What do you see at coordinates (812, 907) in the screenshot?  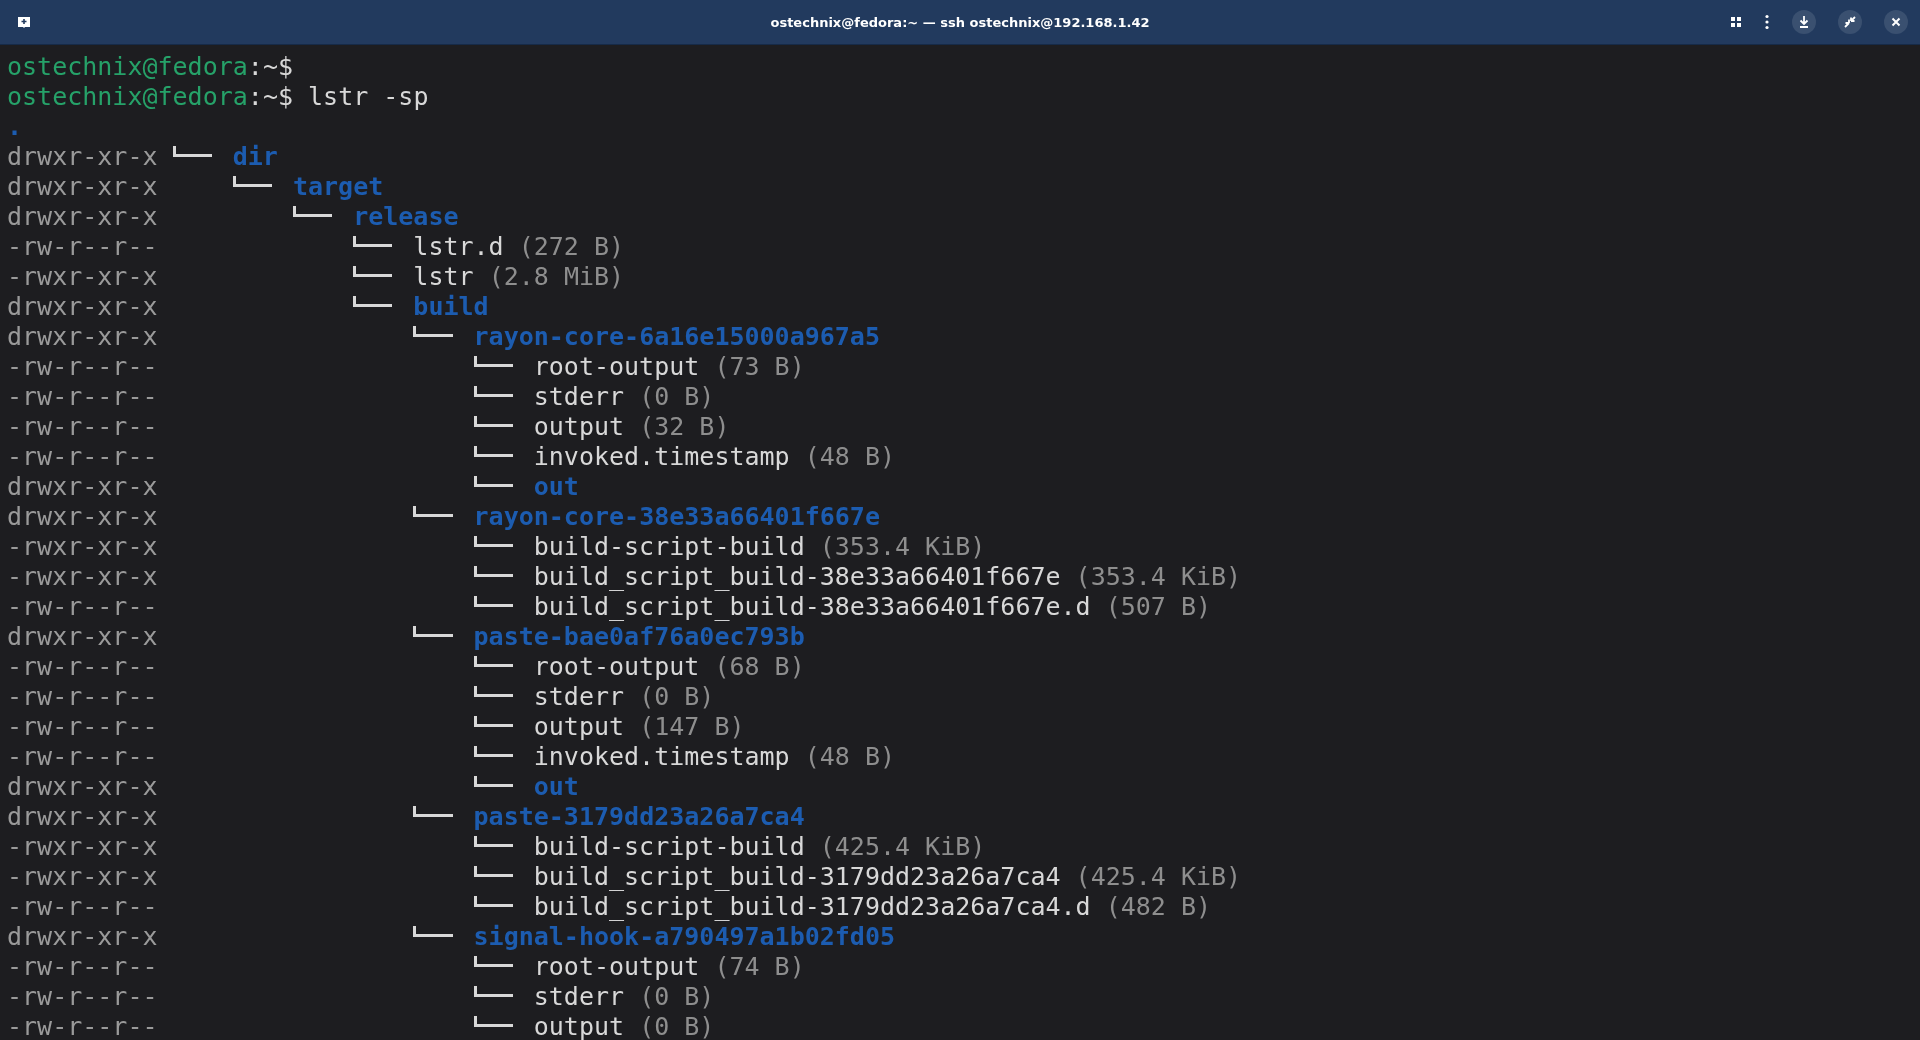 I see `file-name: build_script_build-3179dd23a26a7ca4.d` at bounding box center [812, 907].